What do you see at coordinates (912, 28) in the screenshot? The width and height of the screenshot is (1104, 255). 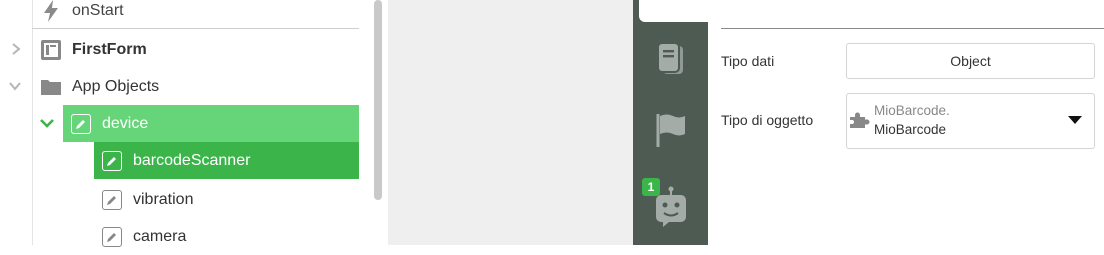 I see `panel-divider` at bounding box center [912, 28].